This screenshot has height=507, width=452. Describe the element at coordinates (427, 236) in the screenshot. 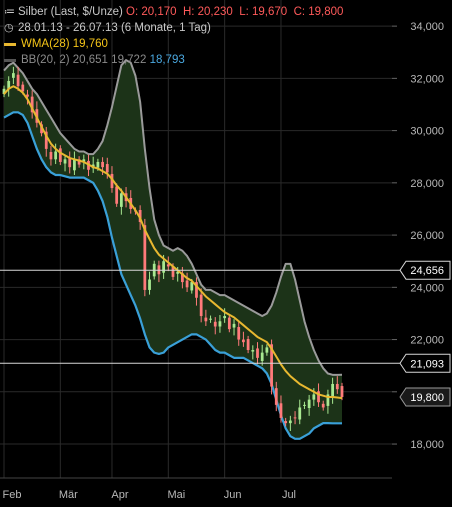

I see `y-tick-label: 26,000` at that location.